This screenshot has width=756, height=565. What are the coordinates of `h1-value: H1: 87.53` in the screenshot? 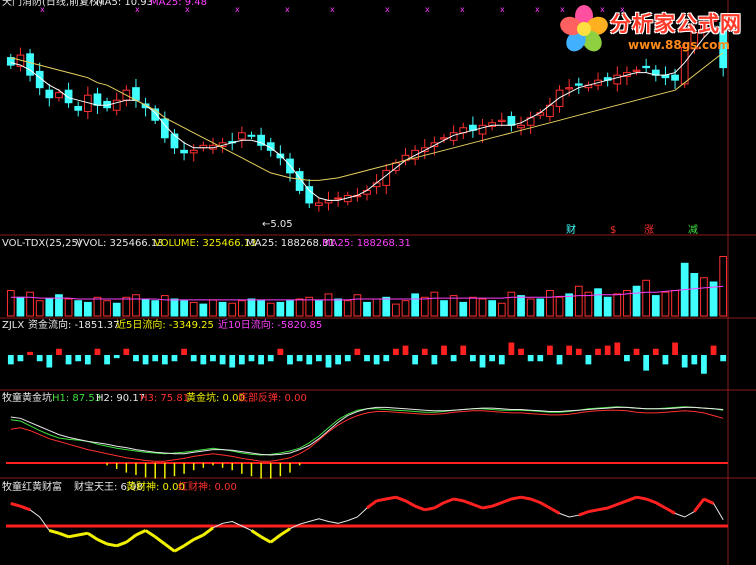 It's located at (77, 398).